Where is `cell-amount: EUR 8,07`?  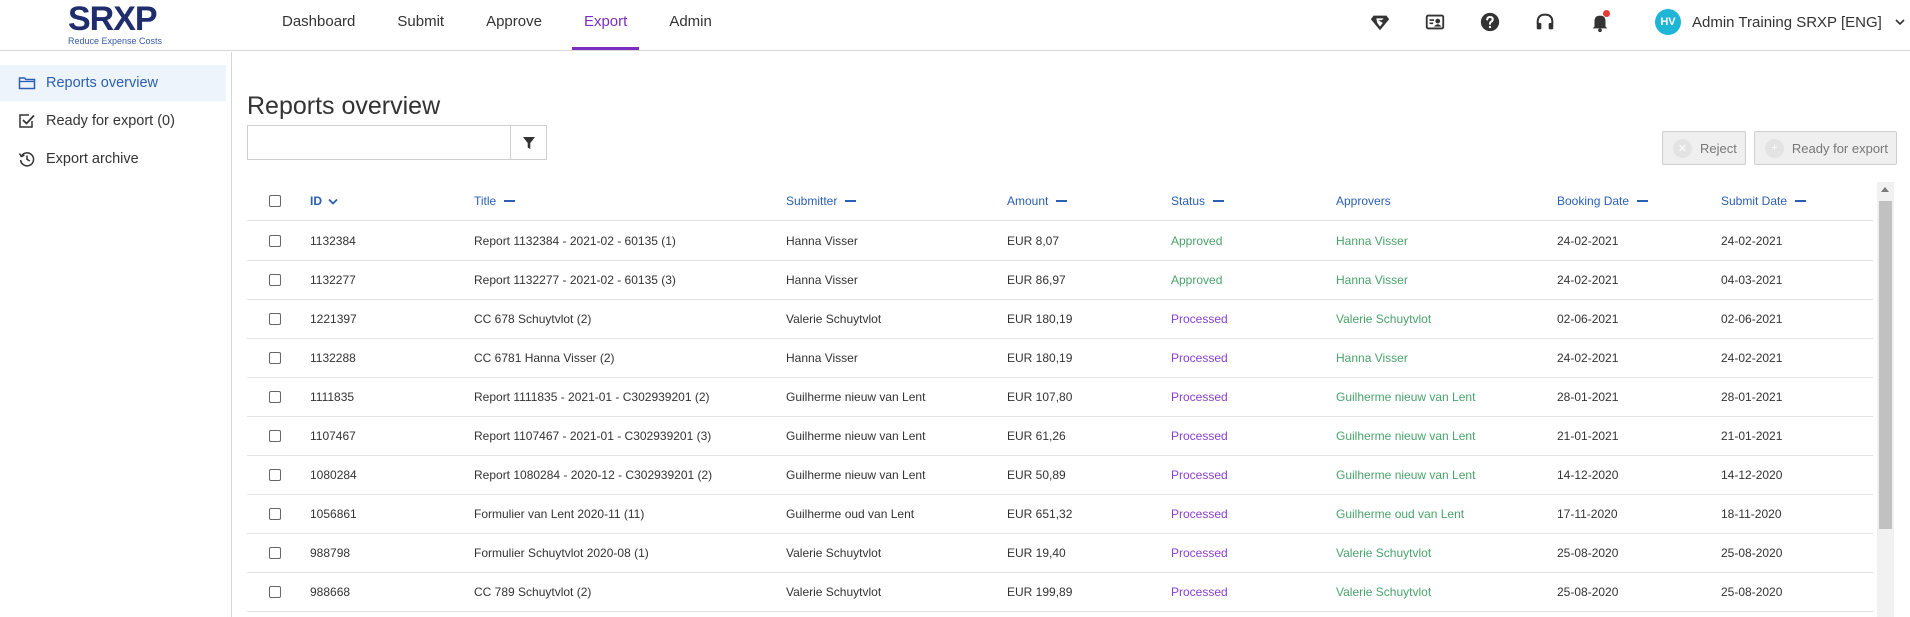
cell-amount: EUR 8,07 is located at coordinates (1033, 241).